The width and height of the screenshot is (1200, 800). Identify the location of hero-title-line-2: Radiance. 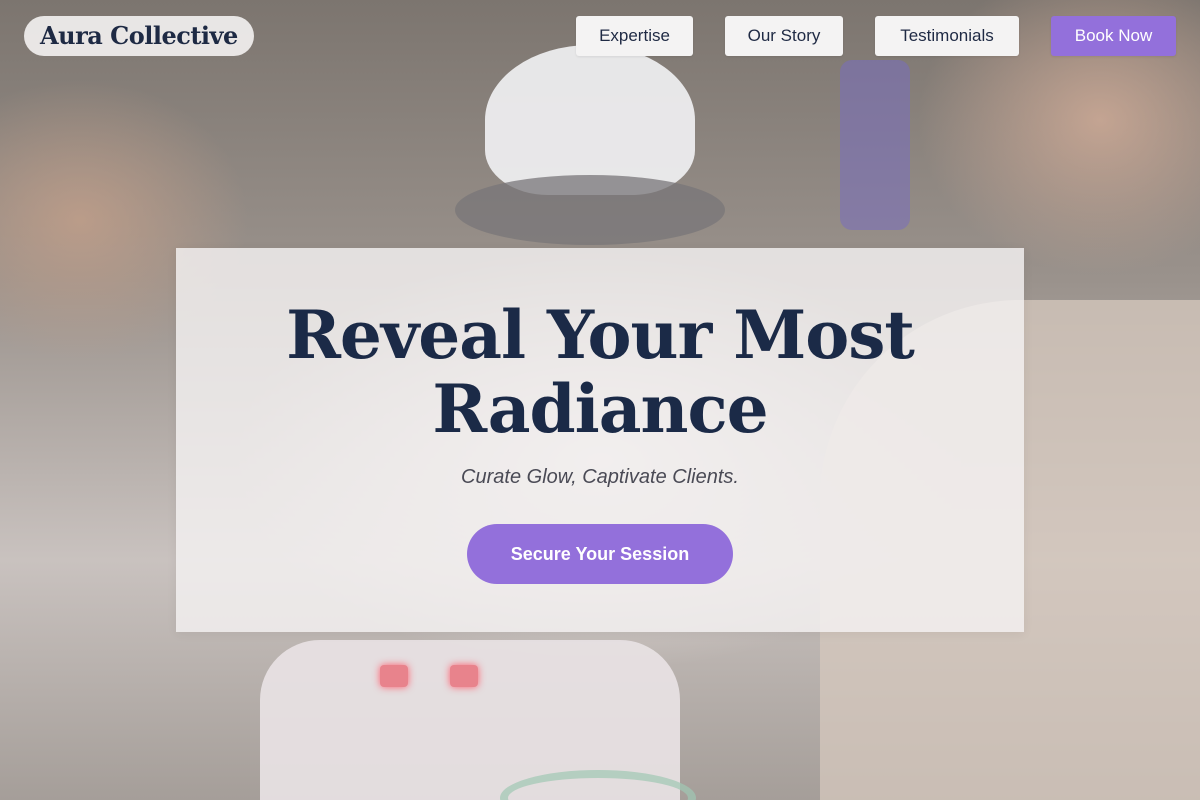
(600, 409).